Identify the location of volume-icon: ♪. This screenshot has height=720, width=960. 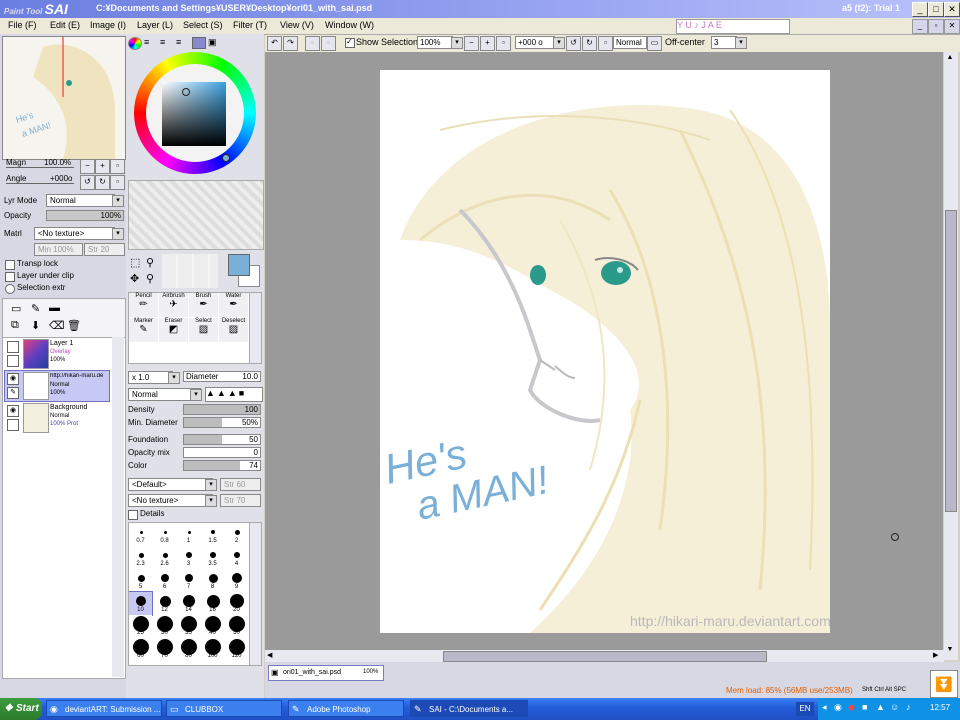
(908, 707).